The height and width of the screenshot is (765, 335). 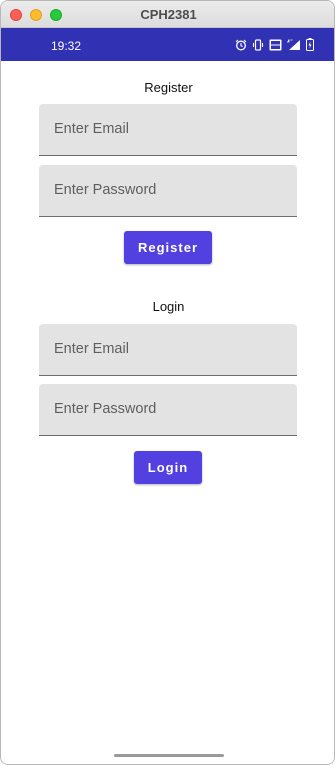 What do you see at coordinates (168, 306) in the screenshot?
I see `login-heading: Login` at bounding box center [168, 306].